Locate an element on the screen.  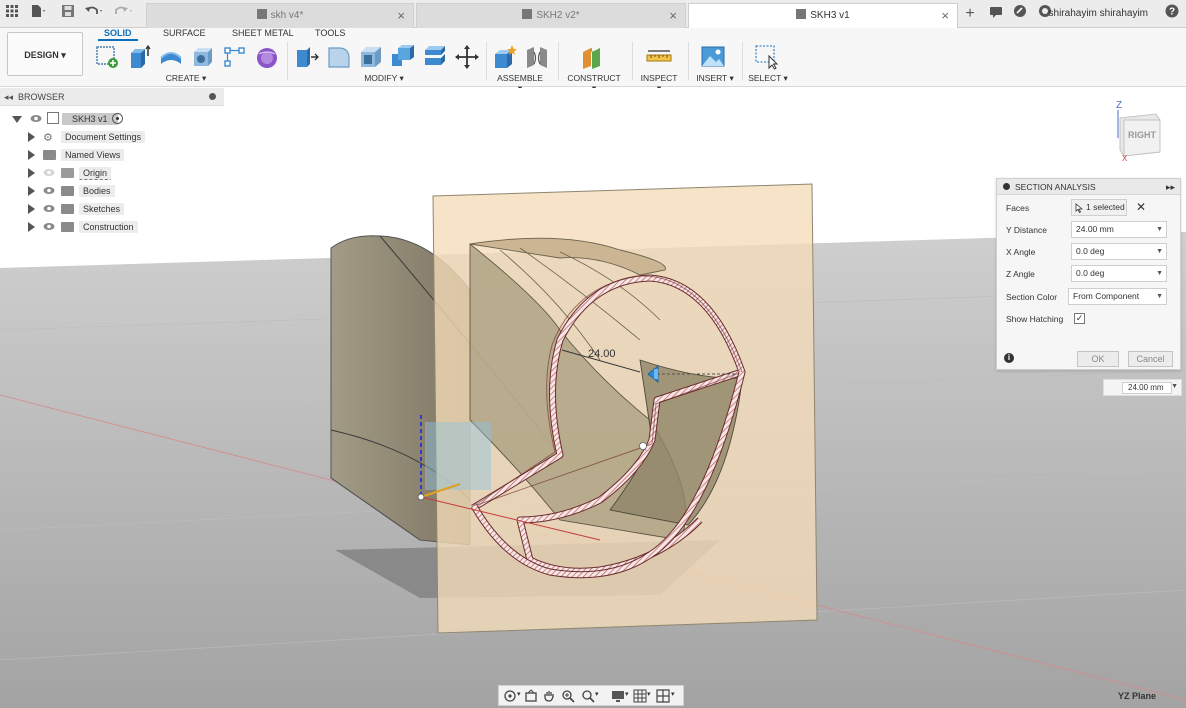
zoom-window-icon is located at coordinates (588, 696).